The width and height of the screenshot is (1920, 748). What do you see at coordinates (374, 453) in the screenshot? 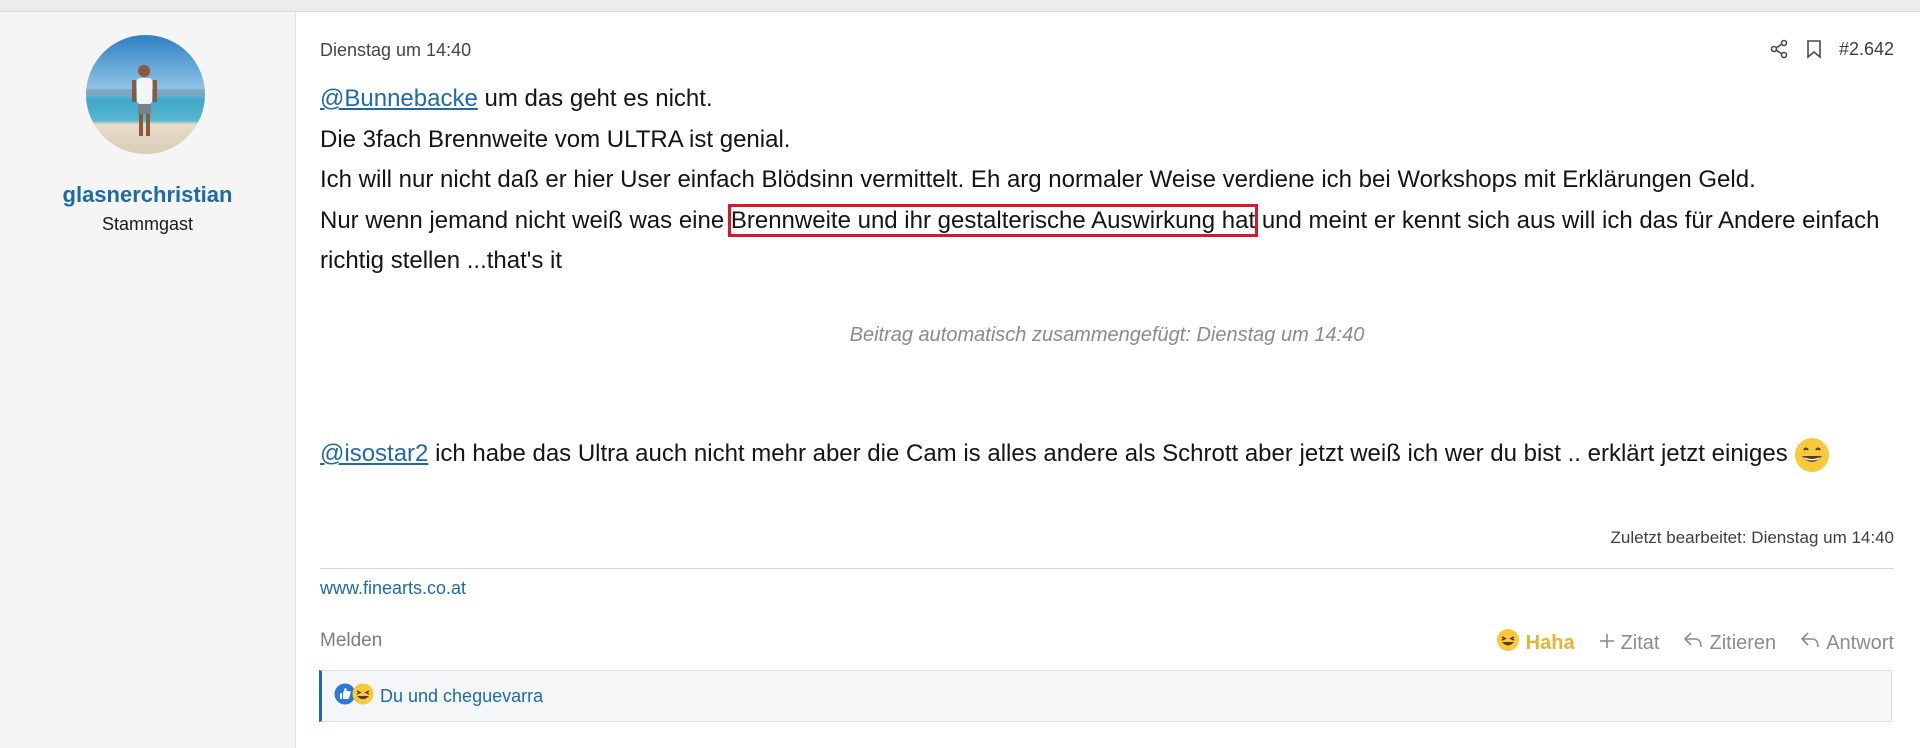
I see `mention-link: @isostar2` at bounding box center [374, 453].